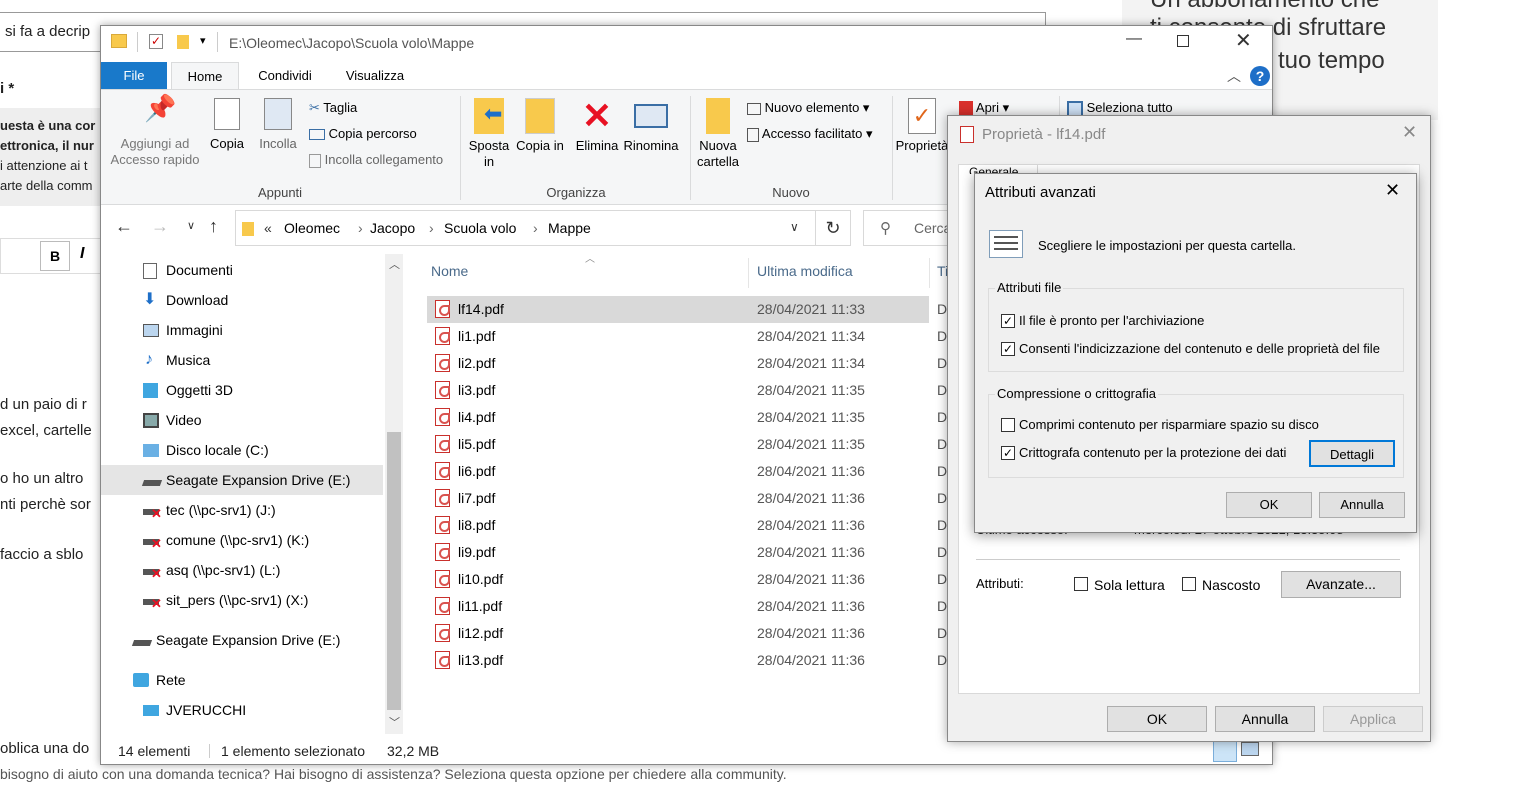  What do you see at coordinates (1134, 39) in the screenshot?
I see `minimize-button: —` at bounding box center [1134, 39].